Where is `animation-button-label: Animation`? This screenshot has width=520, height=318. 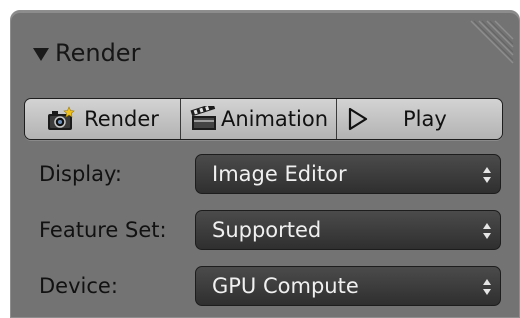 animation-button-label: Animation is located at coordinates (274, 119).